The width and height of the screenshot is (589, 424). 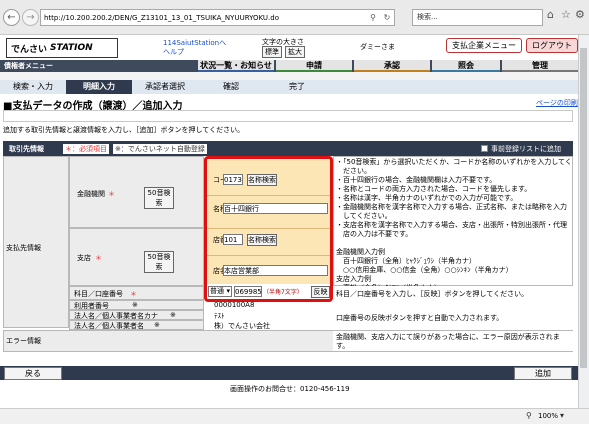 I want to click on group-label-cell: 支払先情報, so click(x=36, y=242).